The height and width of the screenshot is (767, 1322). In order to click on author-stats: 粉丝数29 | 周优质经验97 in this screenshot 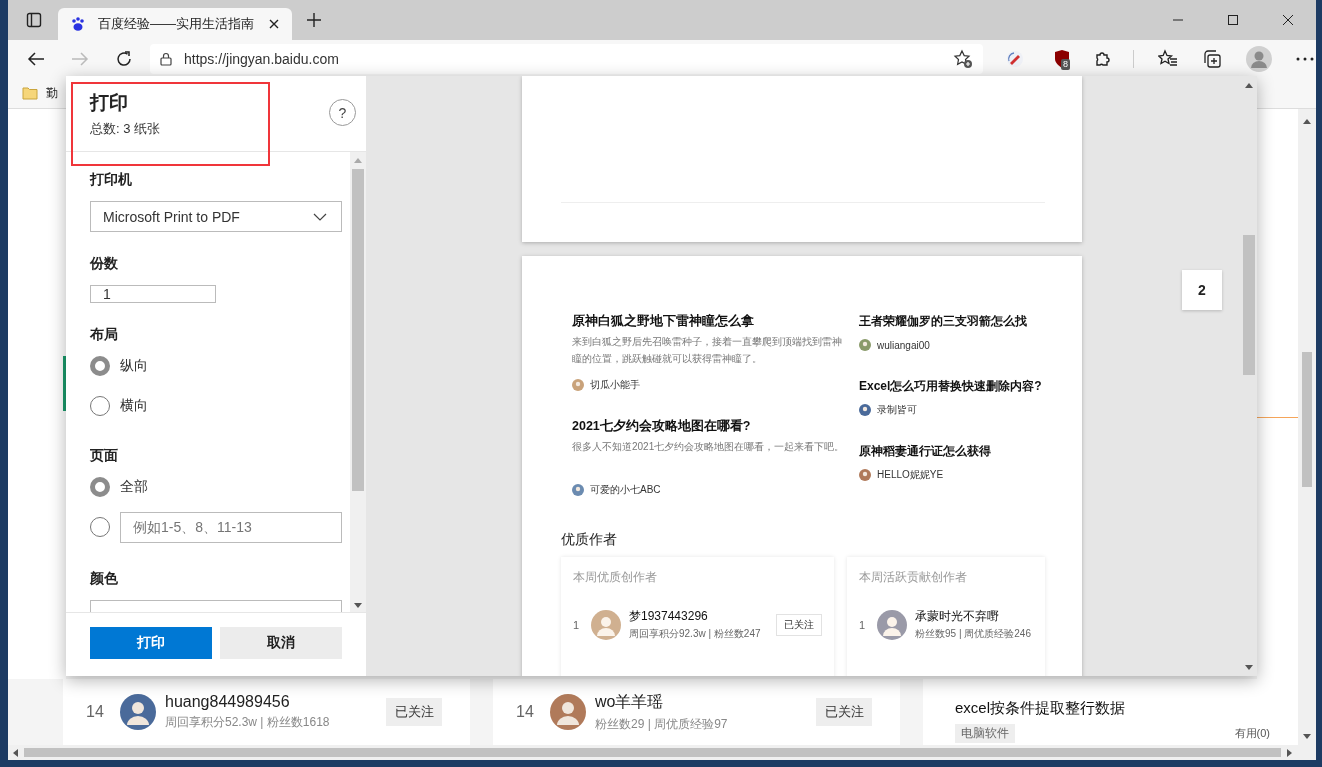, I will do `click(662, 724)`.